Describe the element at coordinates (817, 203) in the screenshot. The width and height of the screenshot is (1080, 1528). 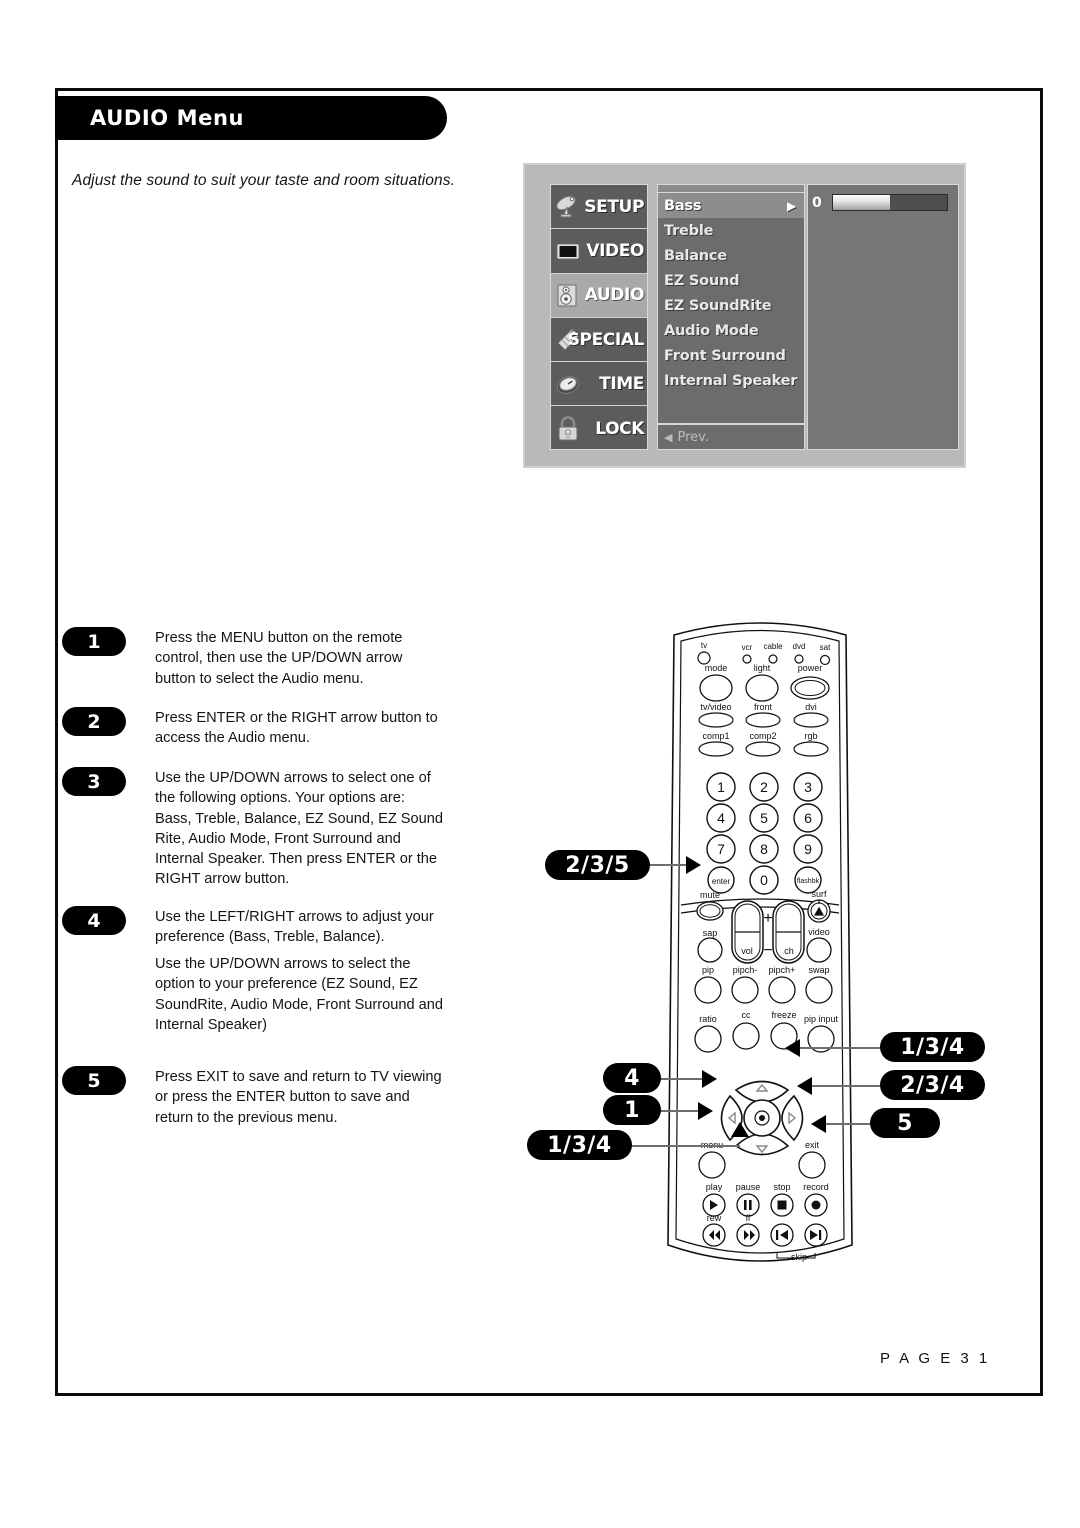
I see `osd-bass-value: 0` at that location.